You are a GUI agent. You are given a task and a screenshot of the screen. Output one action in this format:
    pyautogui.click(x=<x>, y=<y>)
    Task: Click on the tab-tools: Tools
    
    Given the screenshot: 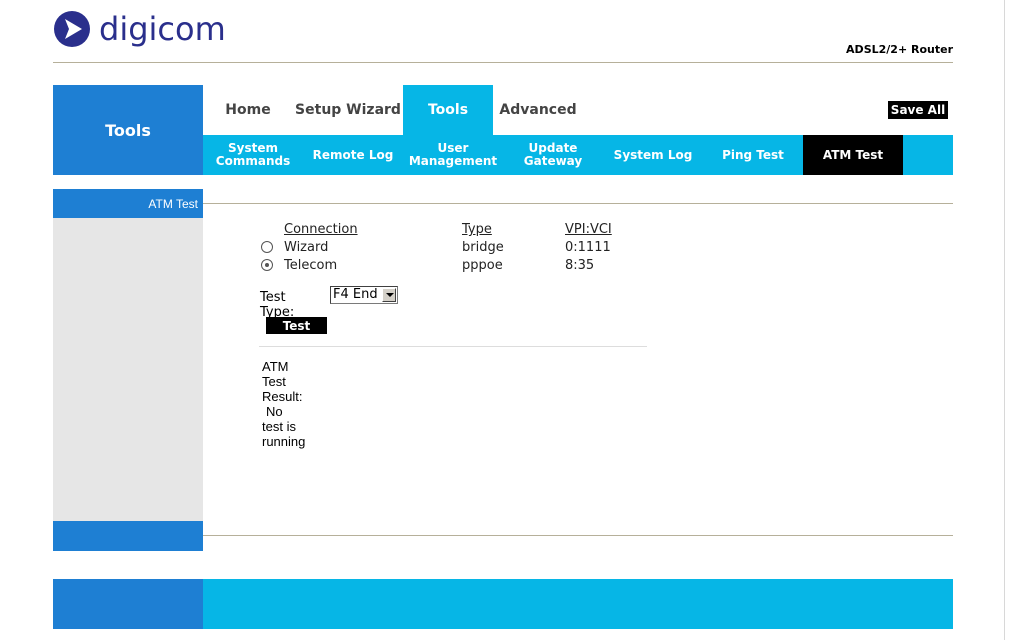 What is the action you would take?
    pyautogui.click(x=448, y=110)
    